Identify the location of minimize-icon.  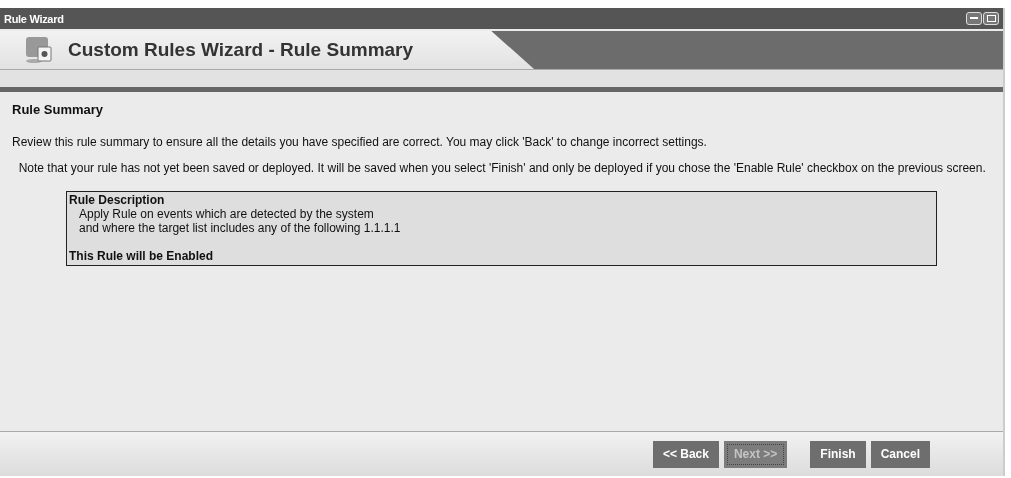
(974, 18).